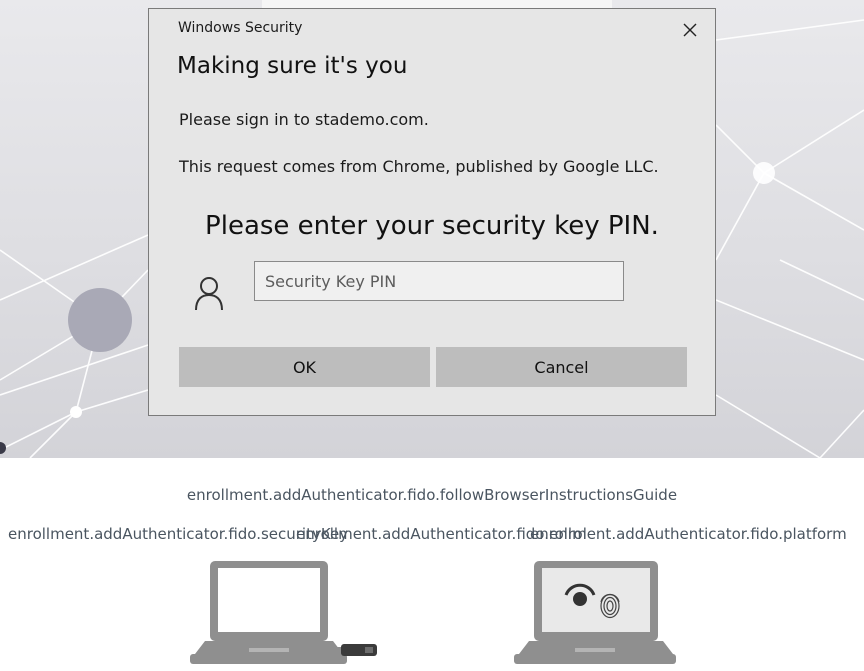 The image size is (864, 671). I want to click on dialog-window-title: Windows Security, so click(240, 28).